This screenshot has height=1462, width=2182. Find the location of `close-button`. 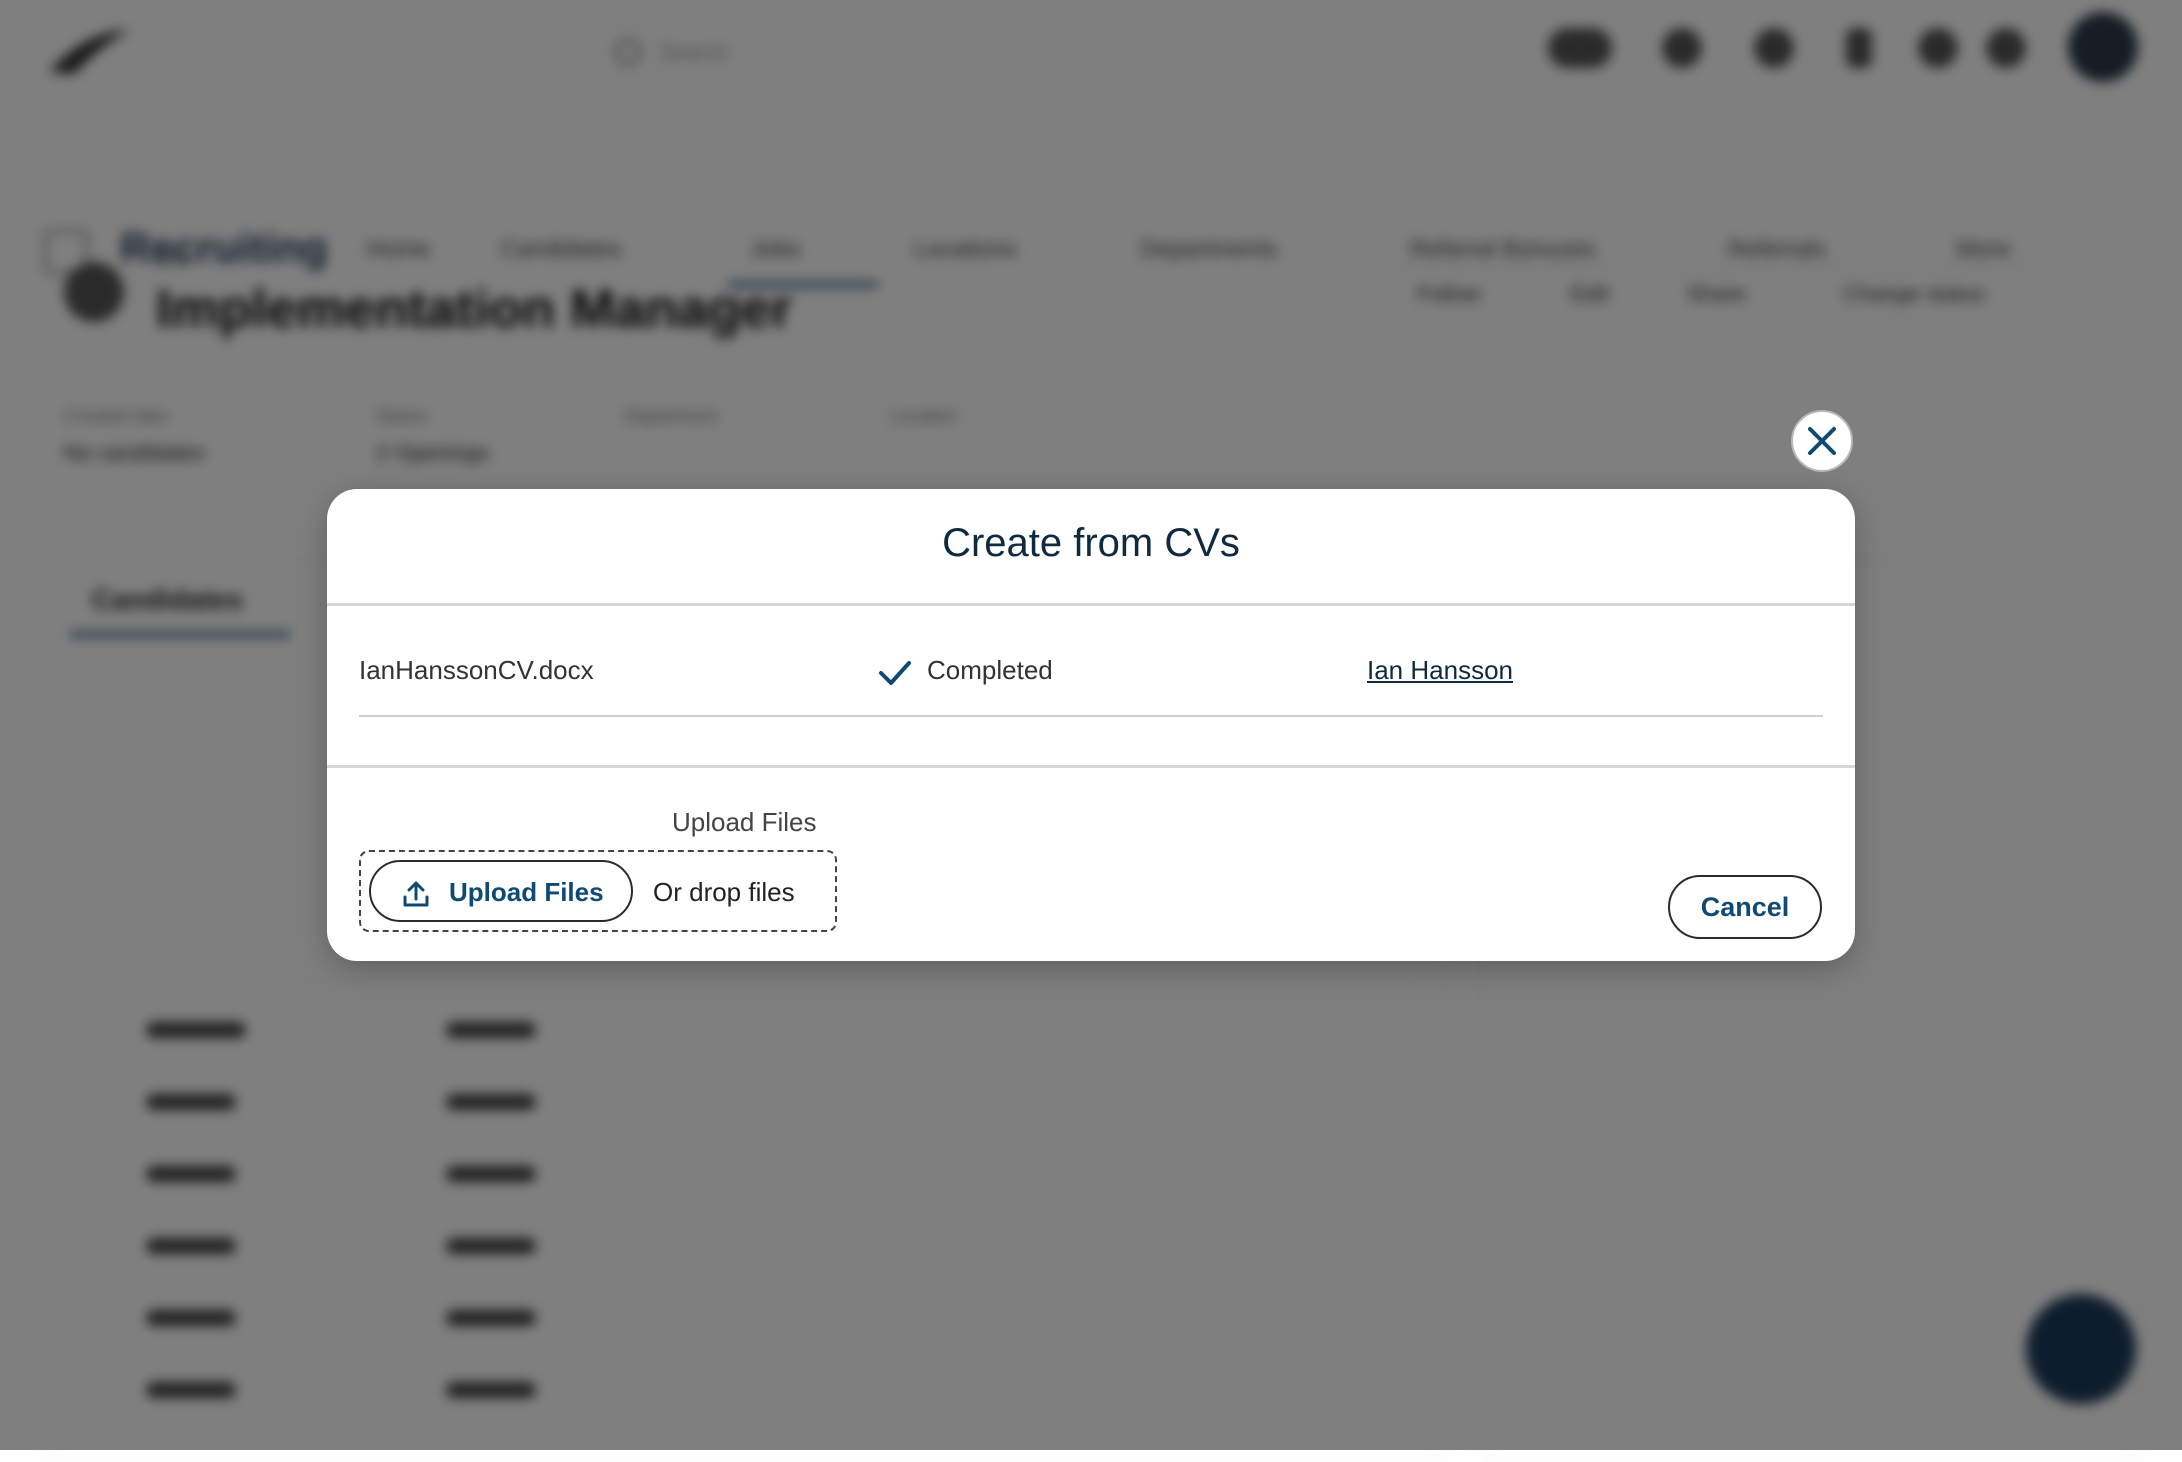

close-button is located at coordinates (1822, 441).